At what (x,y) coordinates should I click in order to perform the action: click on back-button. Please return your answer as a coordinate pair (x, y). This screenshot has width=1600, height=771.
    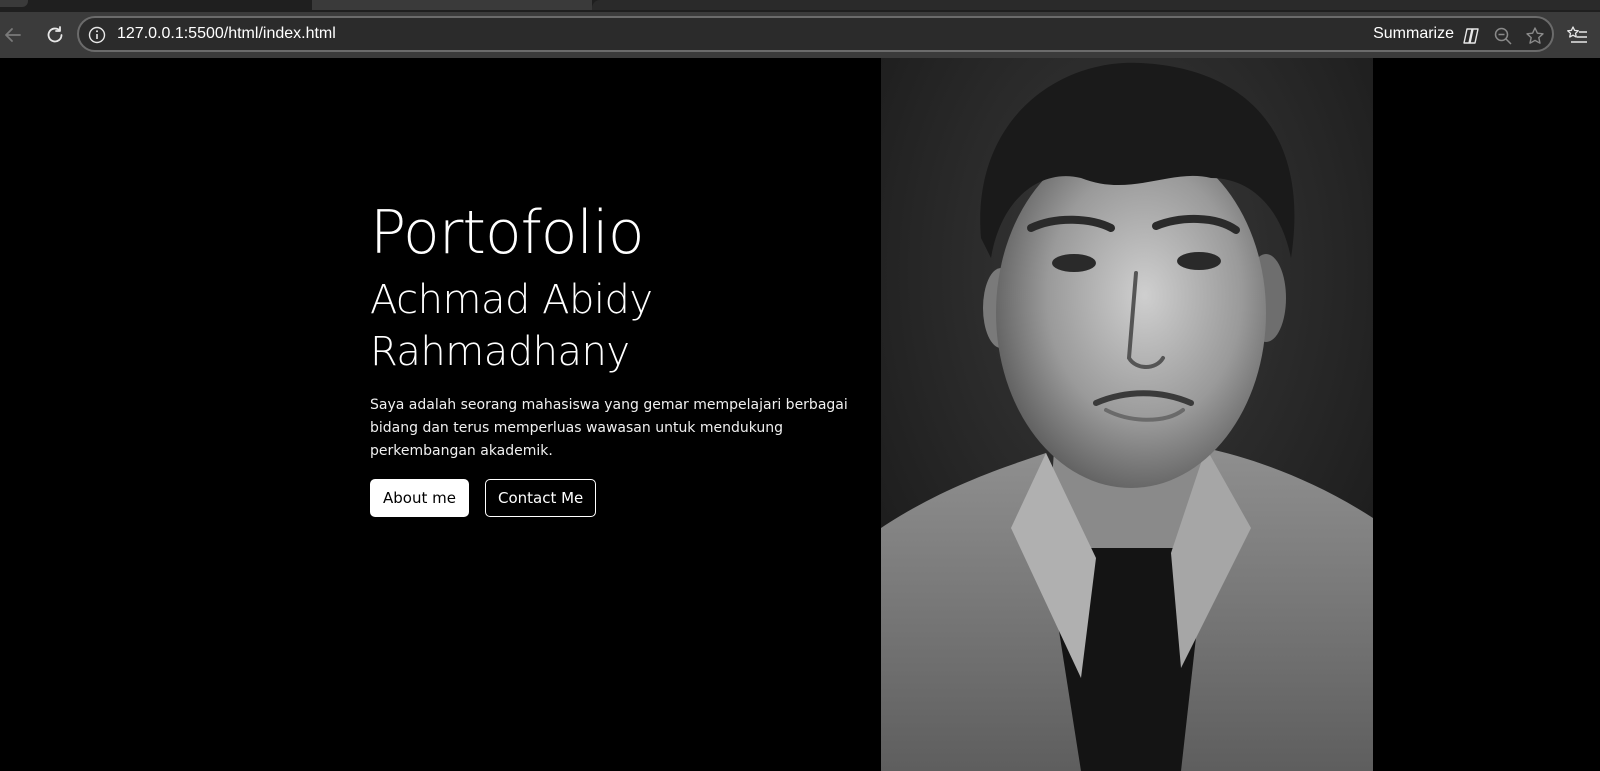
    Looking at the image, I should click on (13, 35).